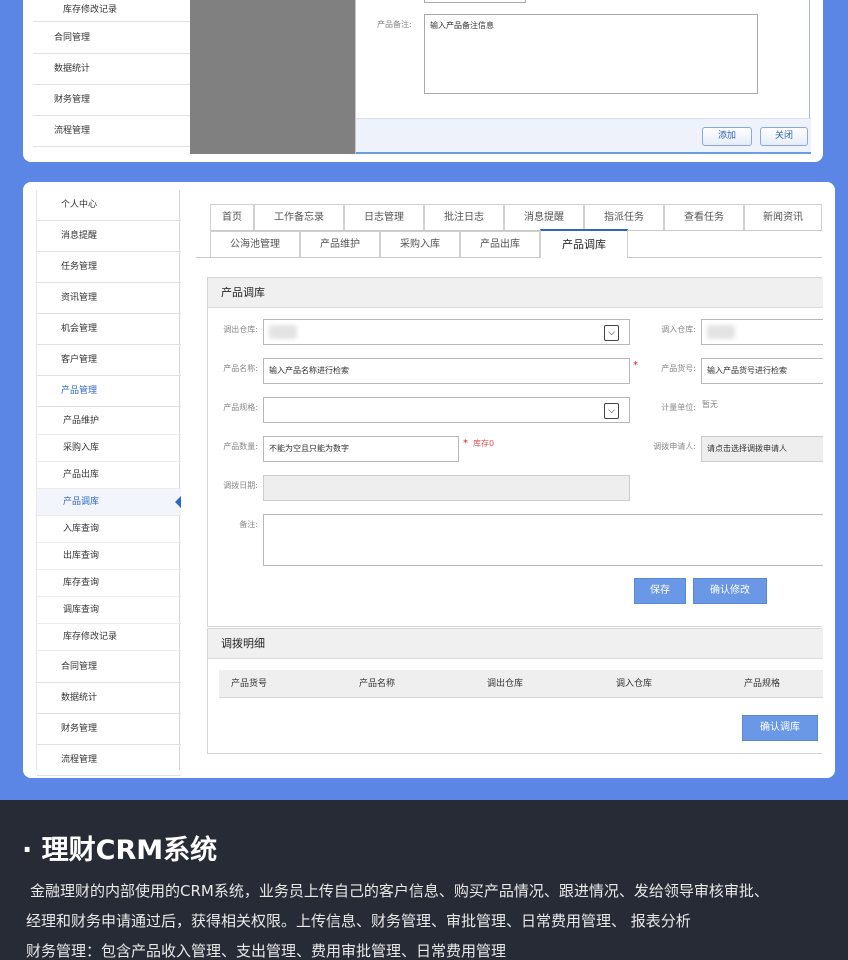  What do you see at coordinates (109, 667) in the screenshot?
I see `sidebar-item-contracts: 合同管理` at bounding box center [109, 667].